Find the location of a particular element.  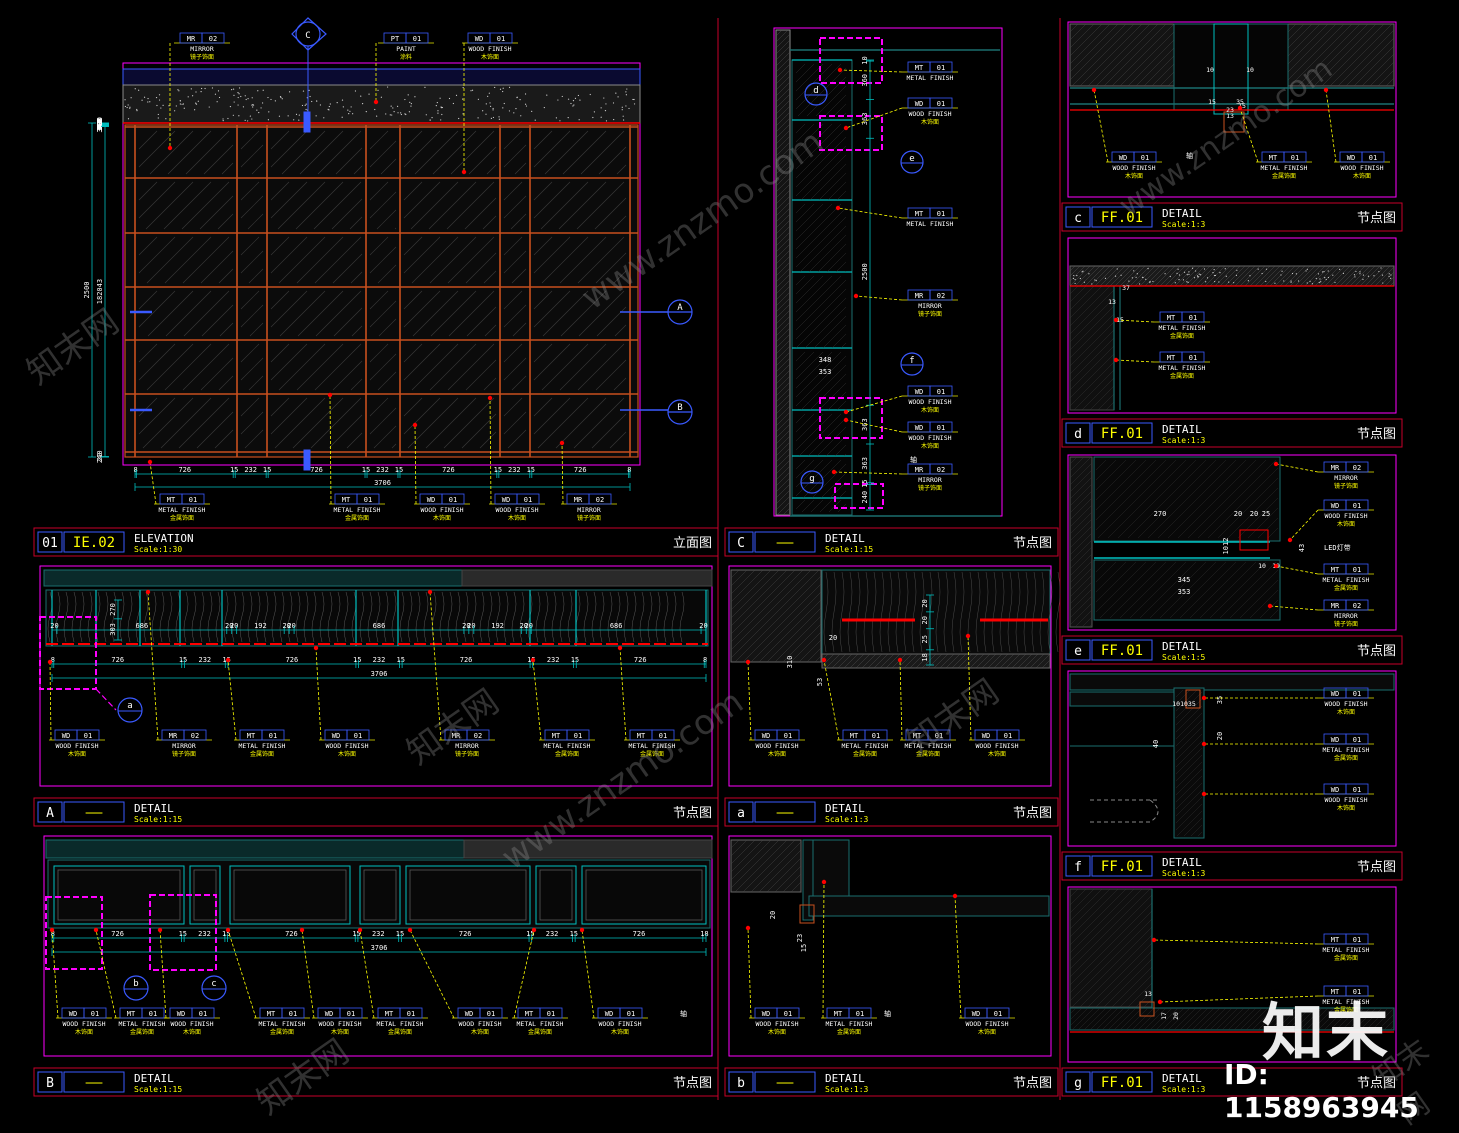

dim-value: 345 is located at coordinates (1184, 580).